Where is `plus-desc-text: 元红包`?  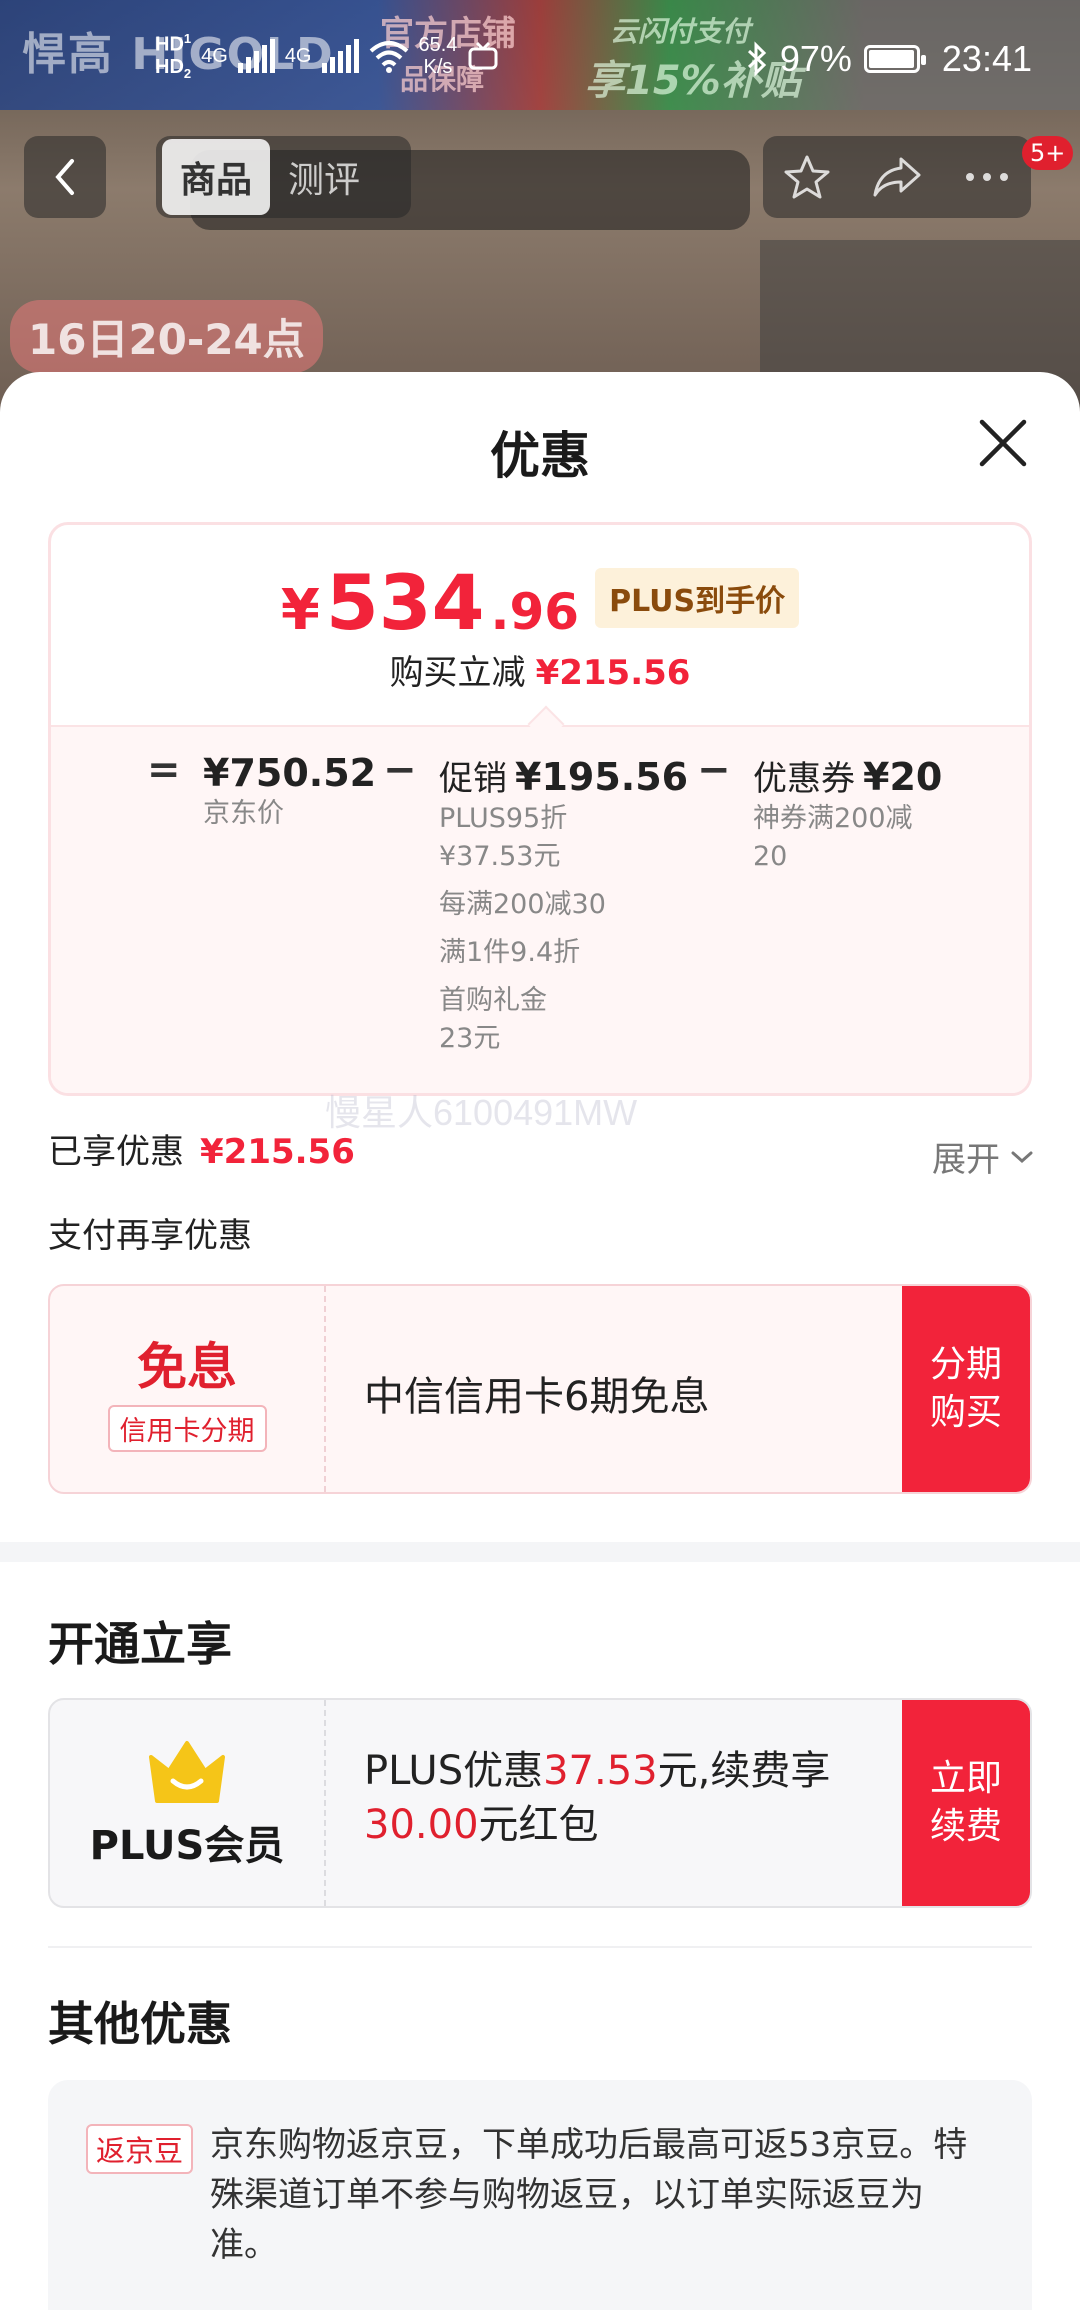 plus-desc-text: 元红包 is located at coordinates (538, 1825).